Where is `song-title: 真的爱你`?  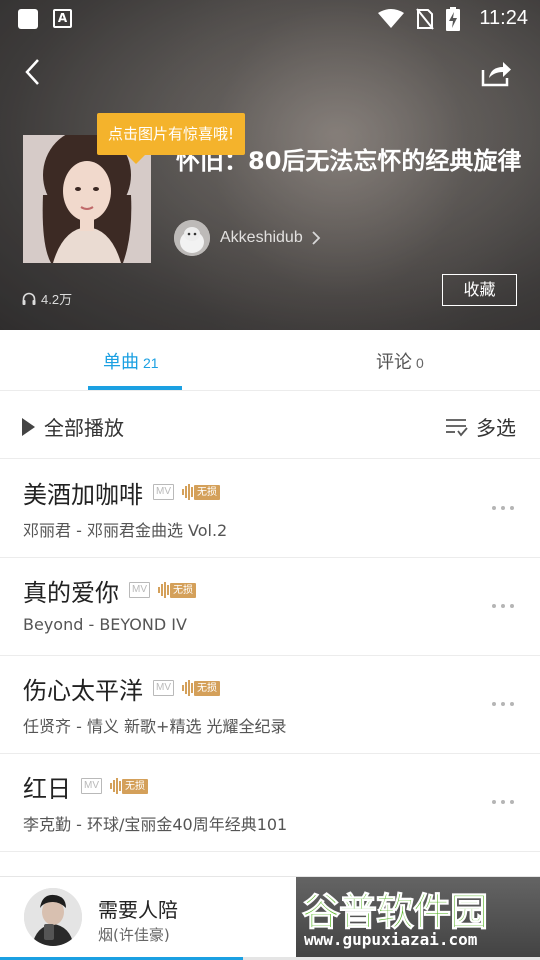
song-title: 真的爱你 is located at coordinates (71, 592).